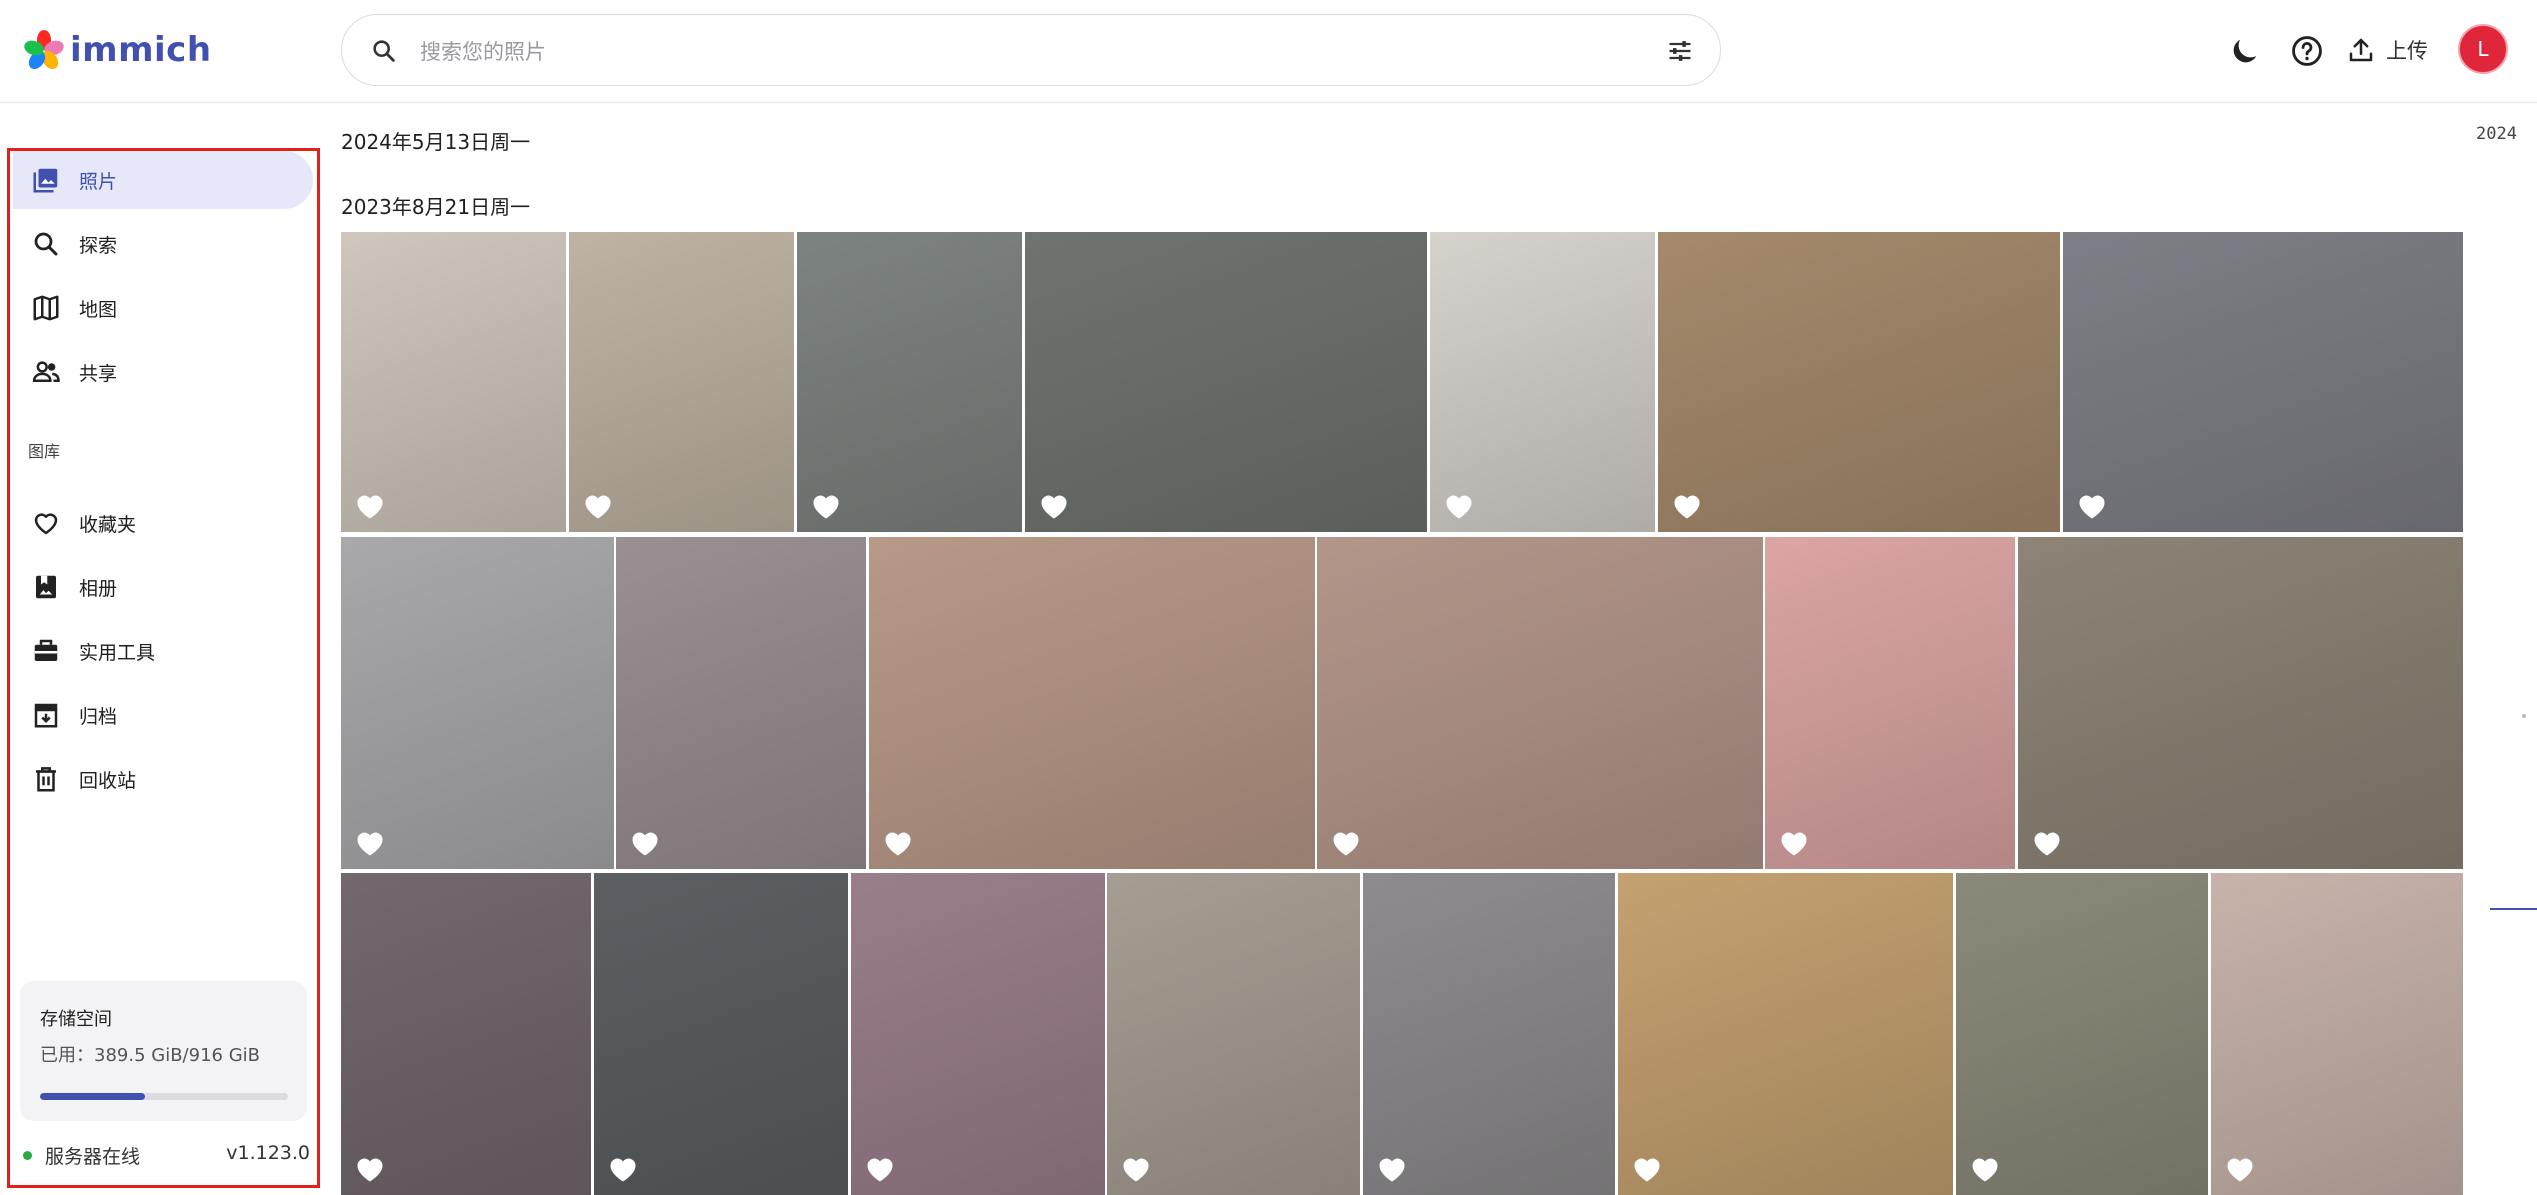 The width and height of the screenshot is (2537, 1195). What do you see at coordinates (2307, 51) in the screenshot?
I see `help-icon` at bounding box center [2307, 51].